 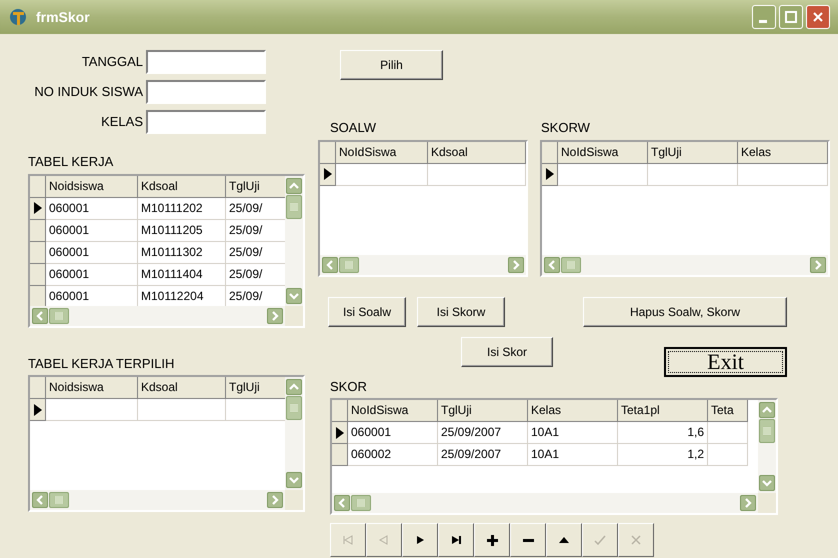 What do you see at coordinates (728, 411) in the screenshot?
I see `table-header-cell: Teta` at bounding box center [728, 411].